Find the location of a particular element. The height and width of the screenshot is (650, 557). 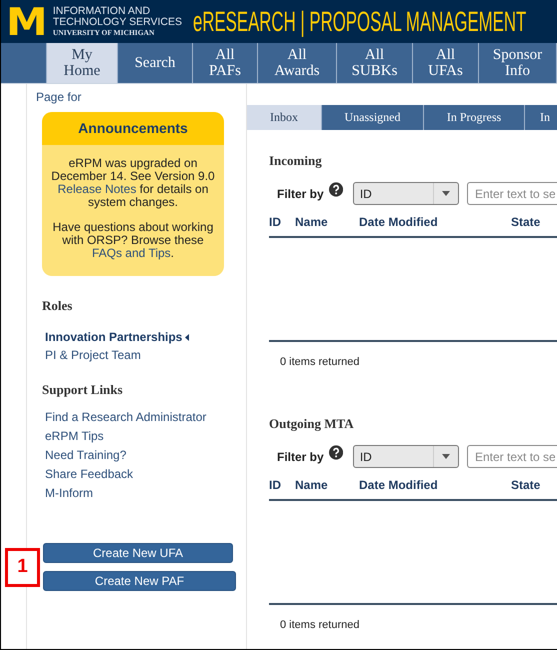

nav-tab: My Home is located at coordinates (82, 63).